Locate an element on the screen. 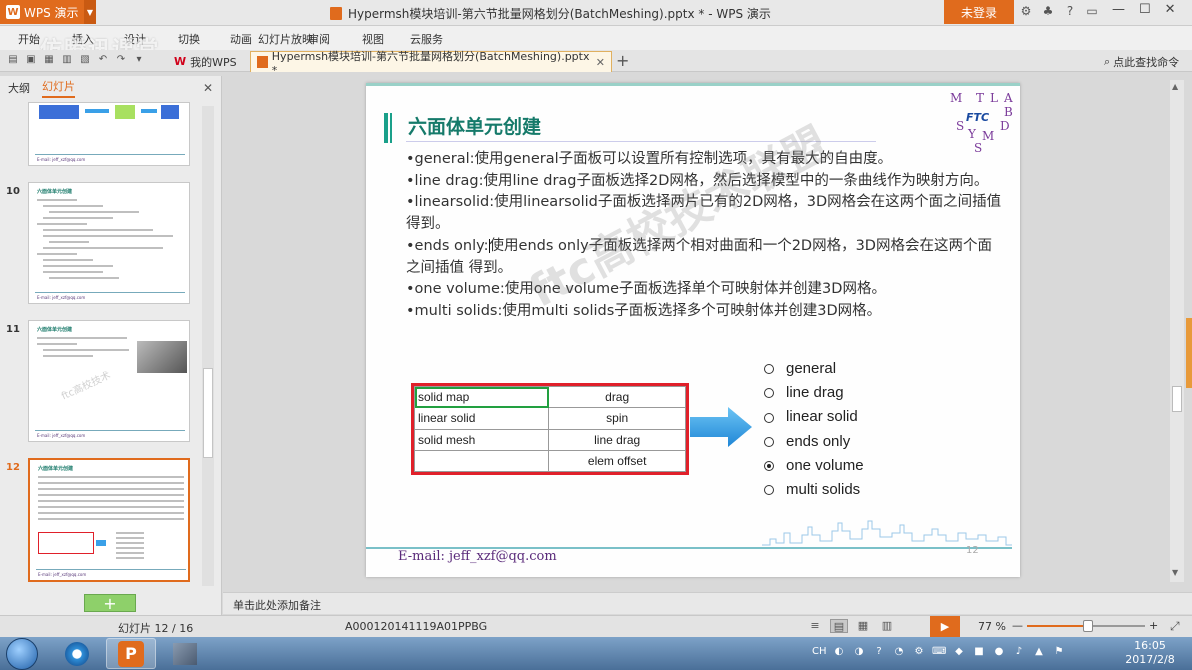 Image resolution: width=1192 pixels, height=670 pixels. tab-slides: 幻灯片 is located at coordinates (58, 88).